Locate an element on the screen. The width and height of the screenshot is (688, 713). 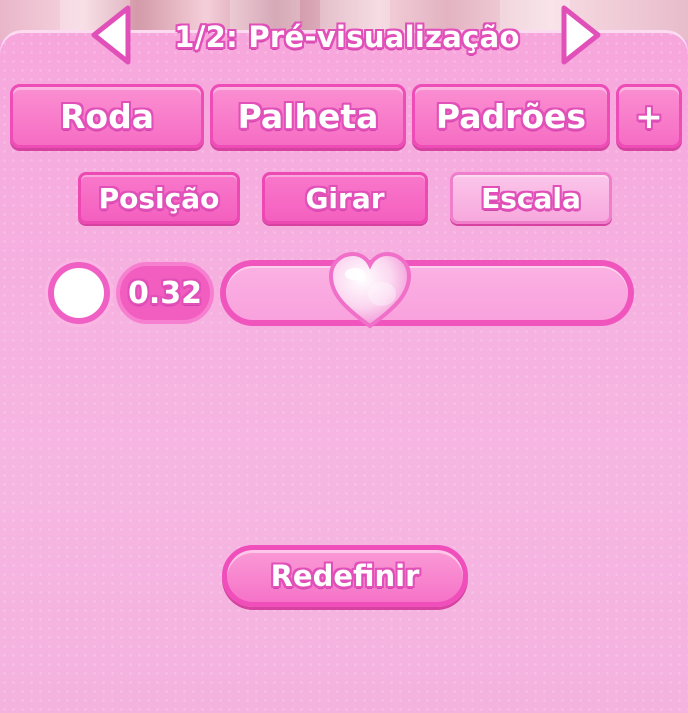
scale-slider-track is located at coordinates (427, 293).